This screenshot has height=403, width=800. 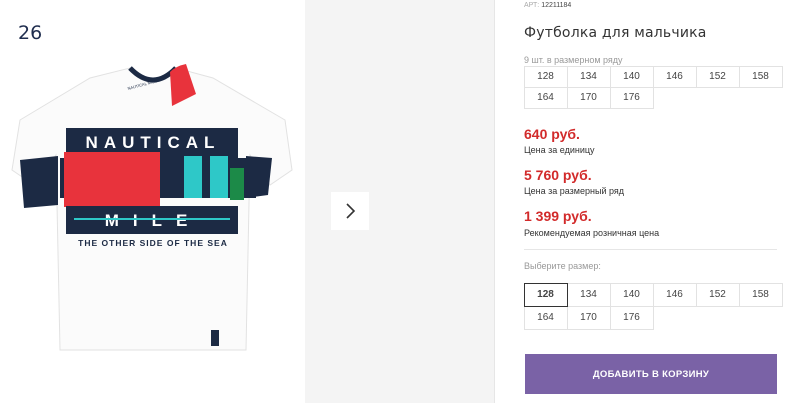 What do you see at coordinates (631, 97) in the screenshot?
I see `row-size-cell: 176` at bounding box center [631, 97].